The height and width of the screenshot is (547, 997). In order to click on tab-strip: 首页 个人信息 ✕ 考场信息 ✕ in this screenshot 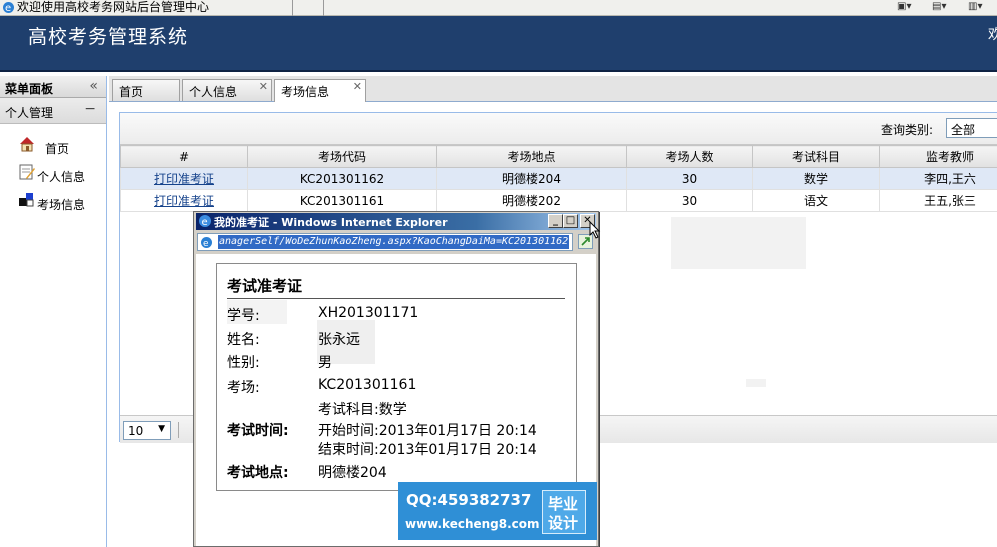, I will do `click(553, 89)`.